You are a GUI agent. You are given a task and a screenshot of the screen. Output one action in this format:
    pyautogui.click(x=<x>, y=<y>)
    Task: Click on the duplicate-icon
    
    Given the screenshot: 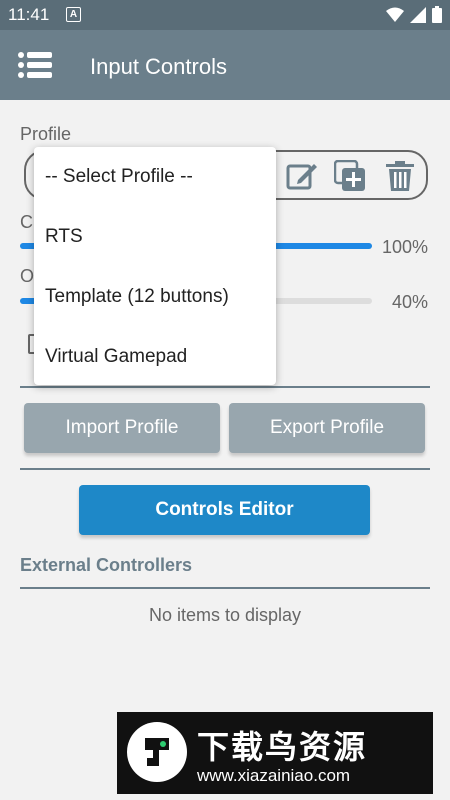 What is the action you would take?
    pyautogui.click(x=350, y=176)
    